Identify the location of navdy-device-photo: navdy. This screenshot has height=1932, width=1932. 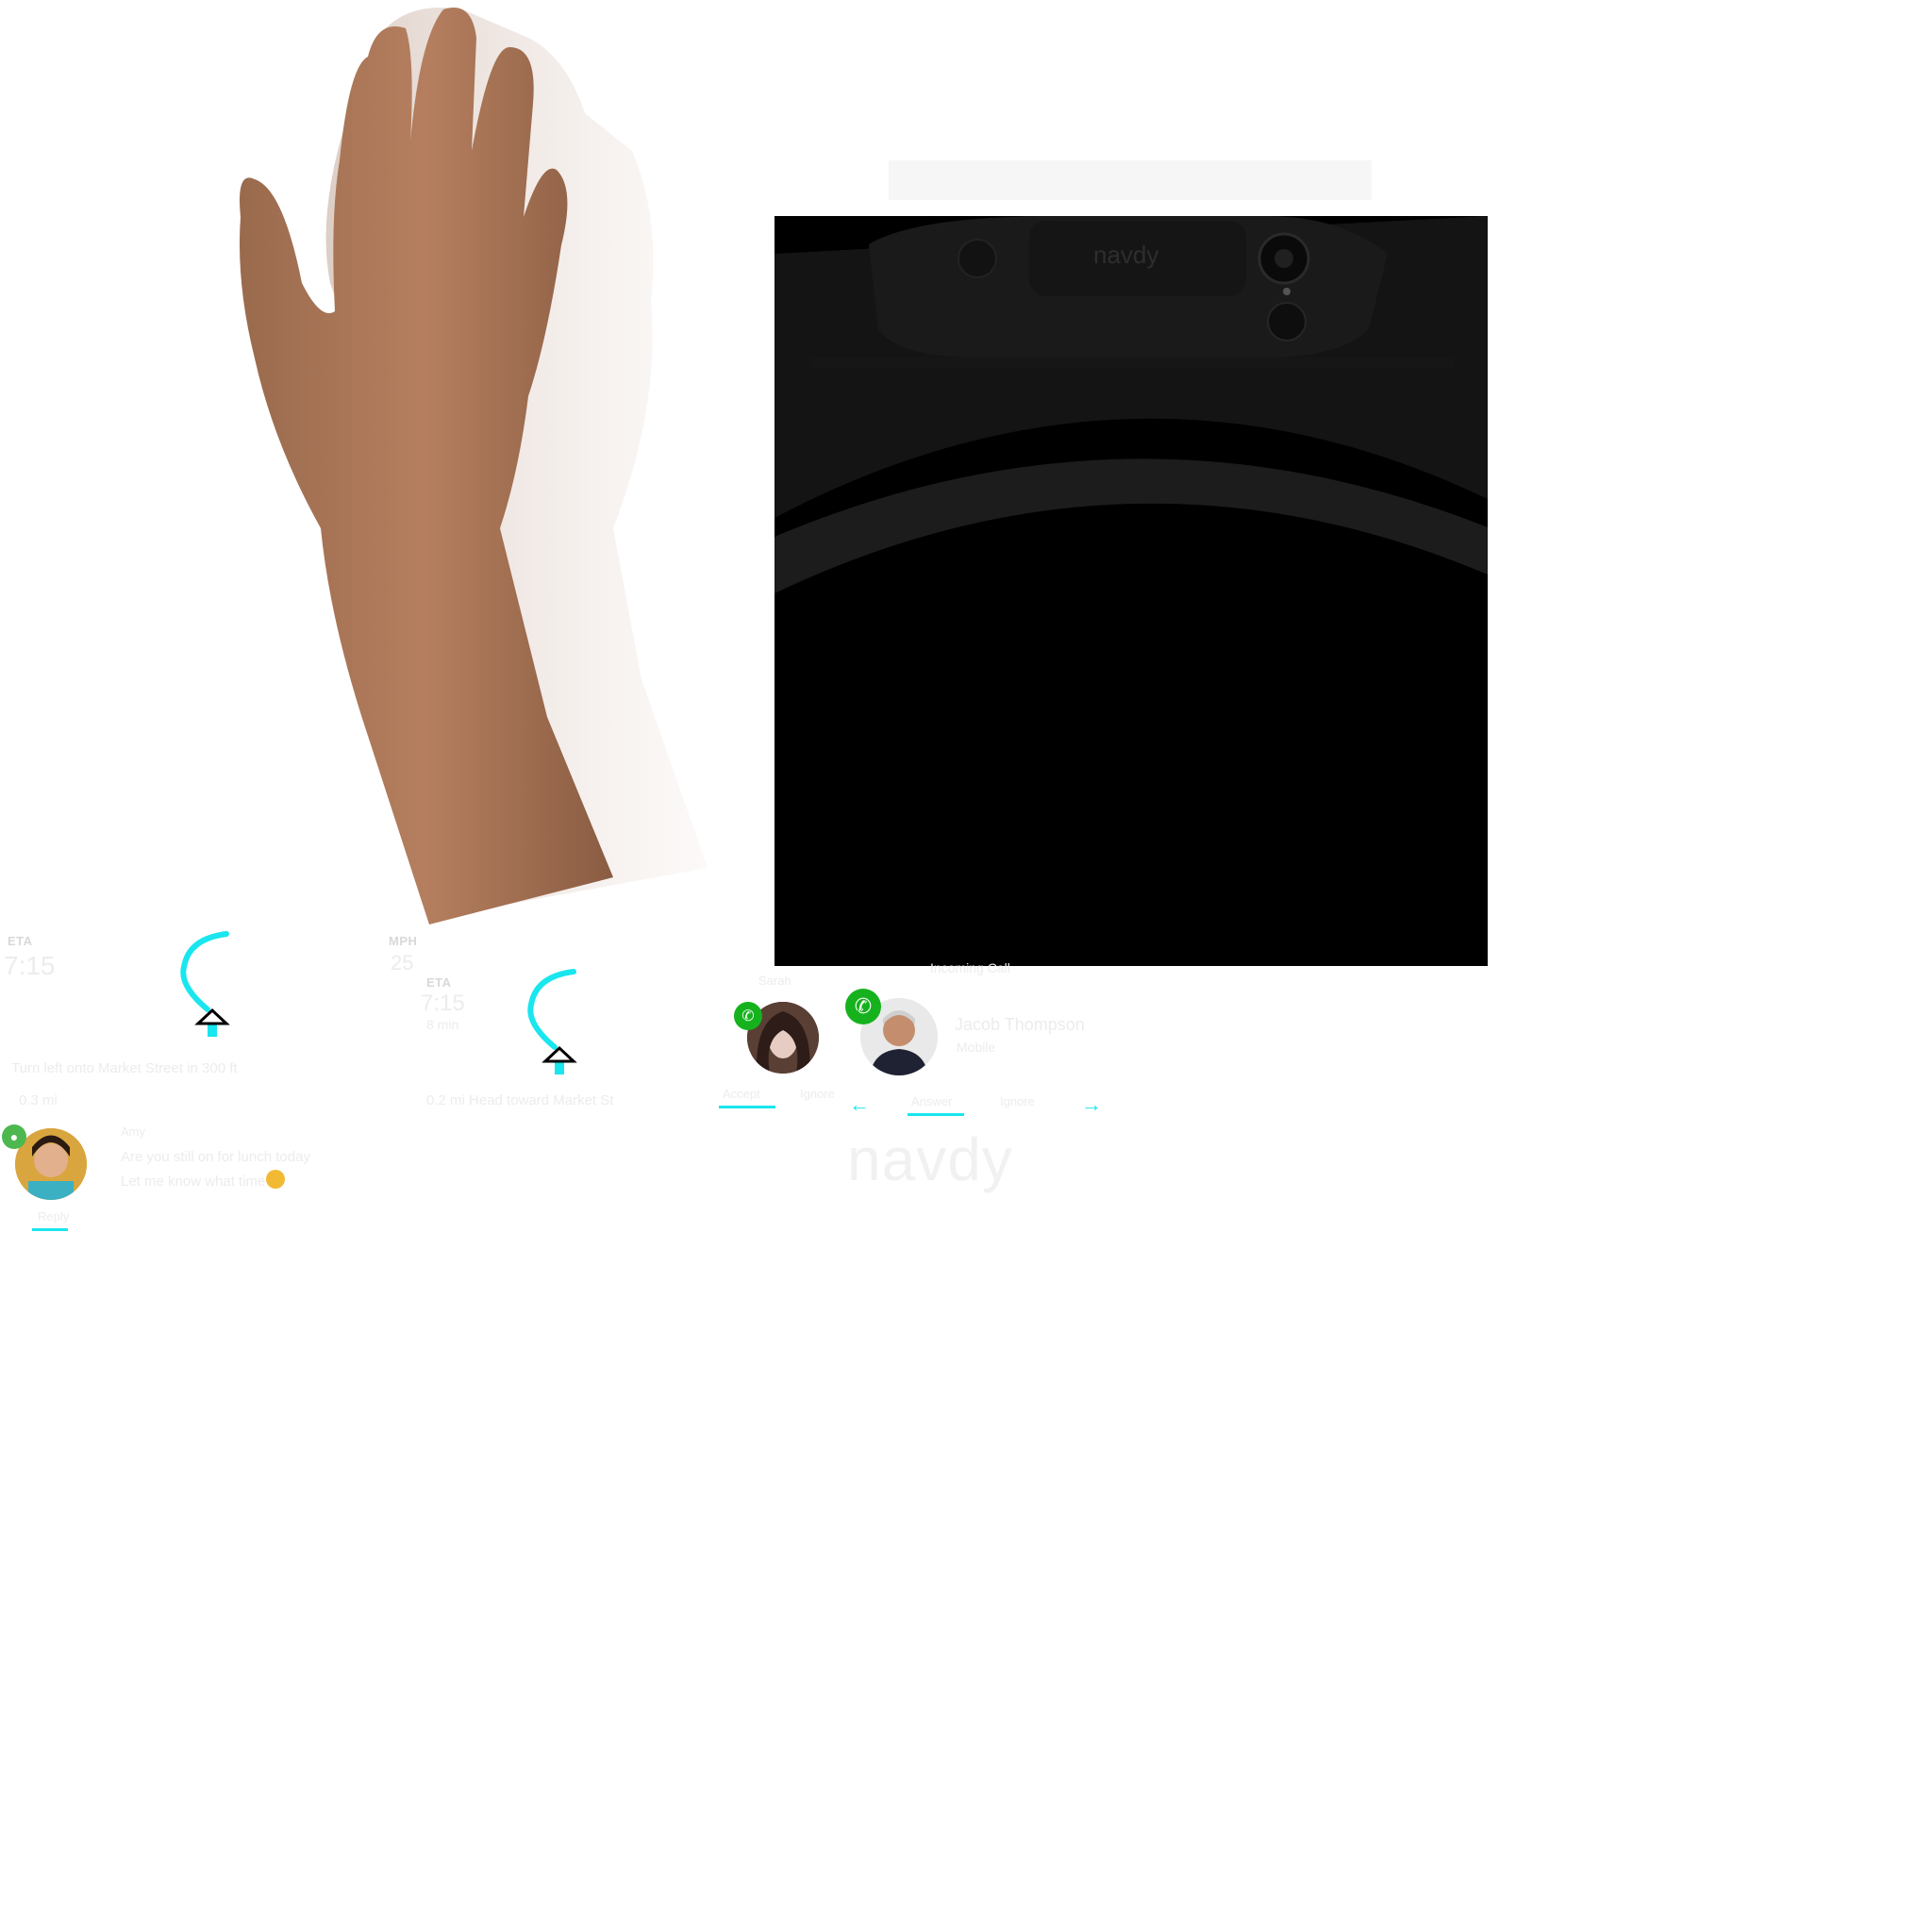
(1131, 591).